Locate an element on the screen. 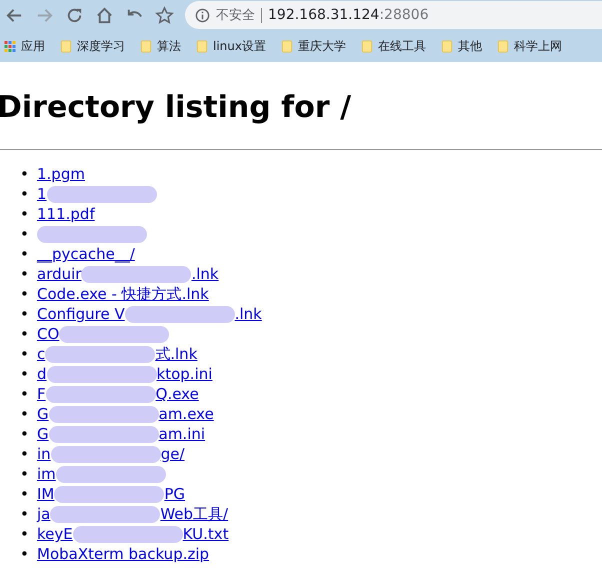  file-link: 111.pdf is located at coordinates (66, 214).